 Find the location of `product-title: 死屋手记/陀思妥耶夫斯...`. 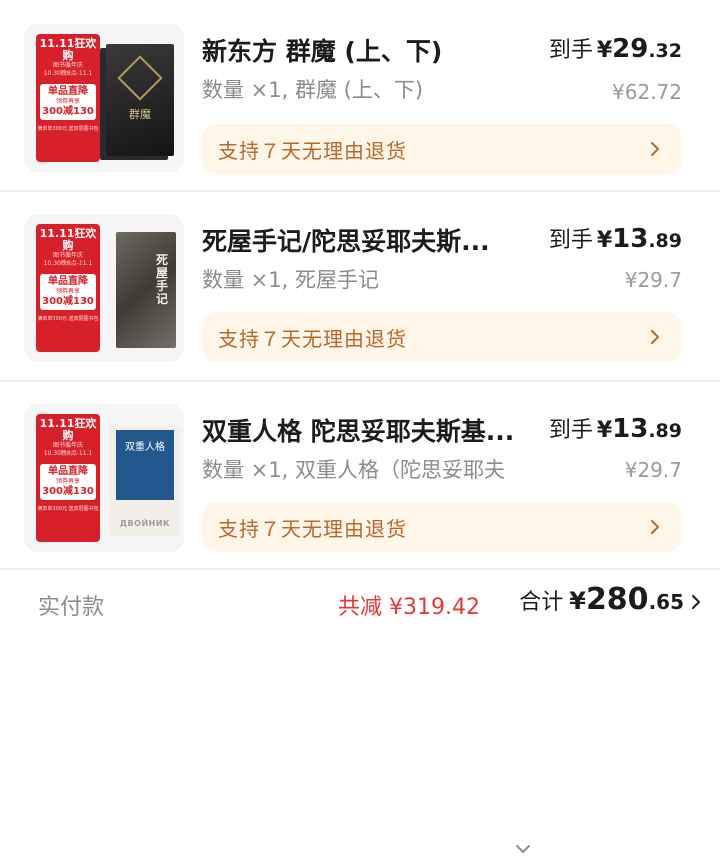

product-title: 死屋手记/陀思妥耶夫斯... is located at coordinates (367, 240).